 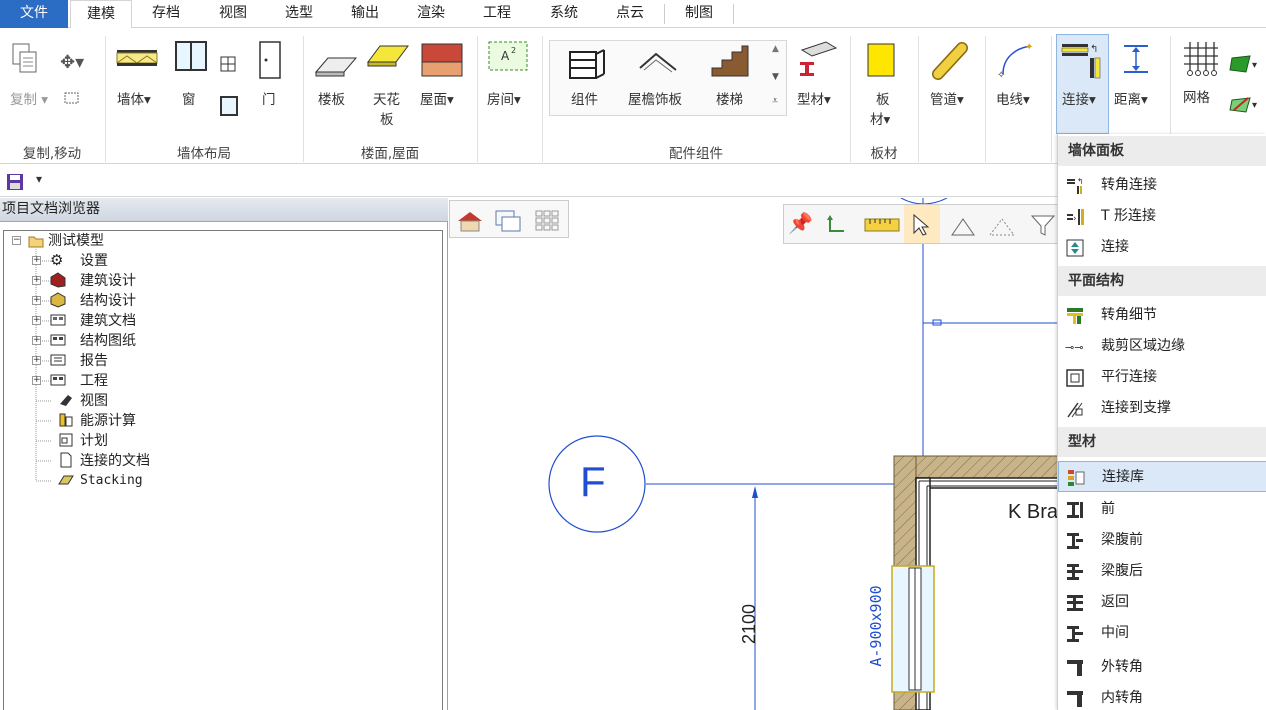 What do you see at coordinates (39, 179) in the screenshot?
I see `customize-qat-icon: ▾` at bounding box center [39, 179].